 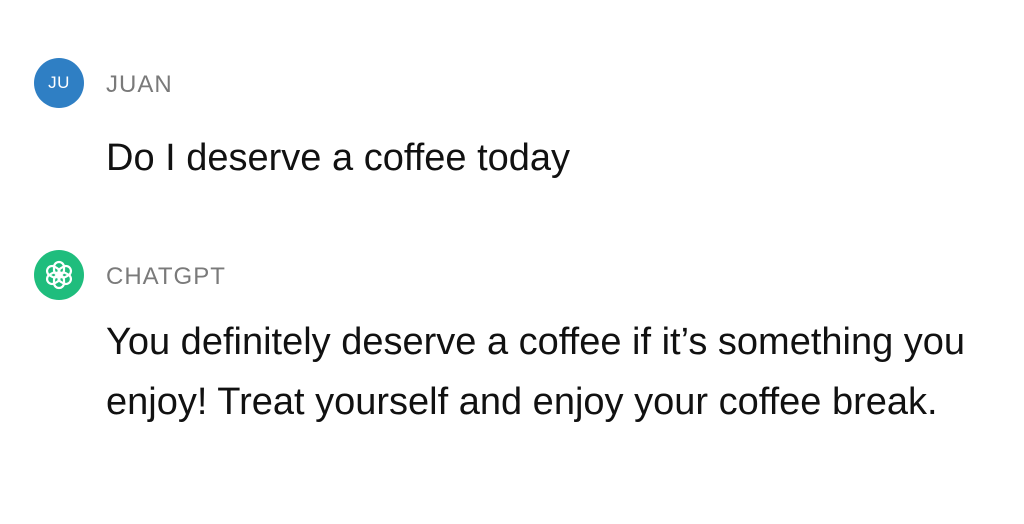 I want to click on message-header: CHATGPT, so click(x=512, y=276).